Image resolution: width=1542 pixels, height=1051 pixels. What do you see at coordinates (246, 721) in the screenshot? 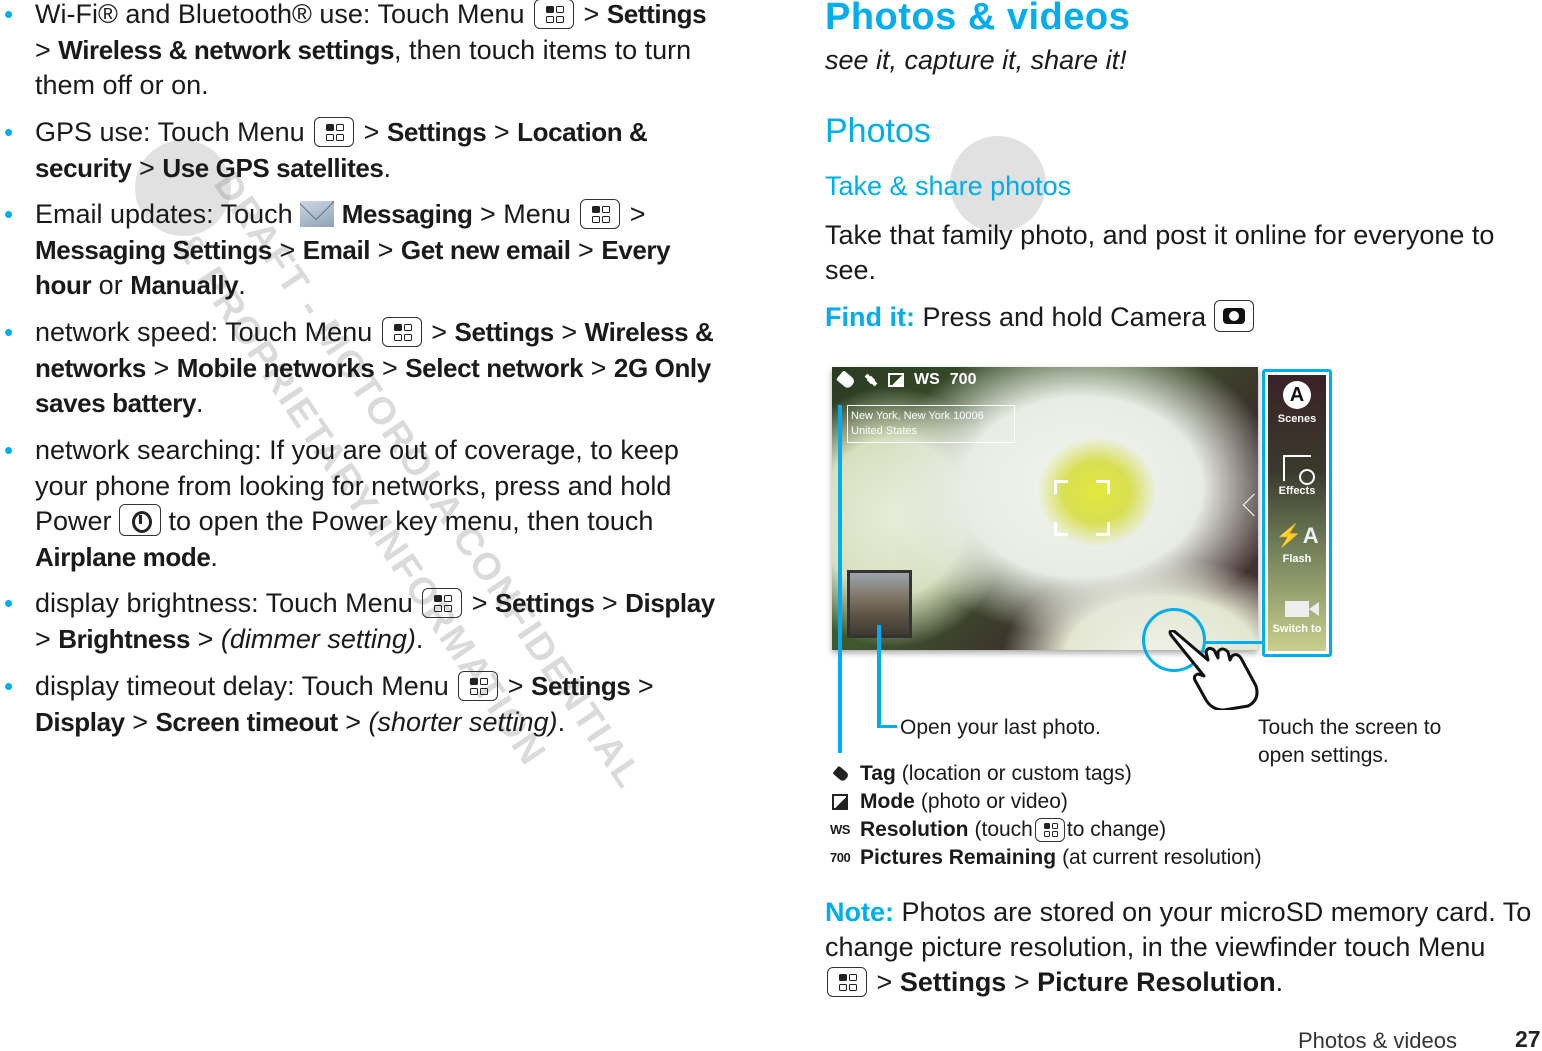
I see `bullet-text: Screen timeout` at bounding box center [246, 721].